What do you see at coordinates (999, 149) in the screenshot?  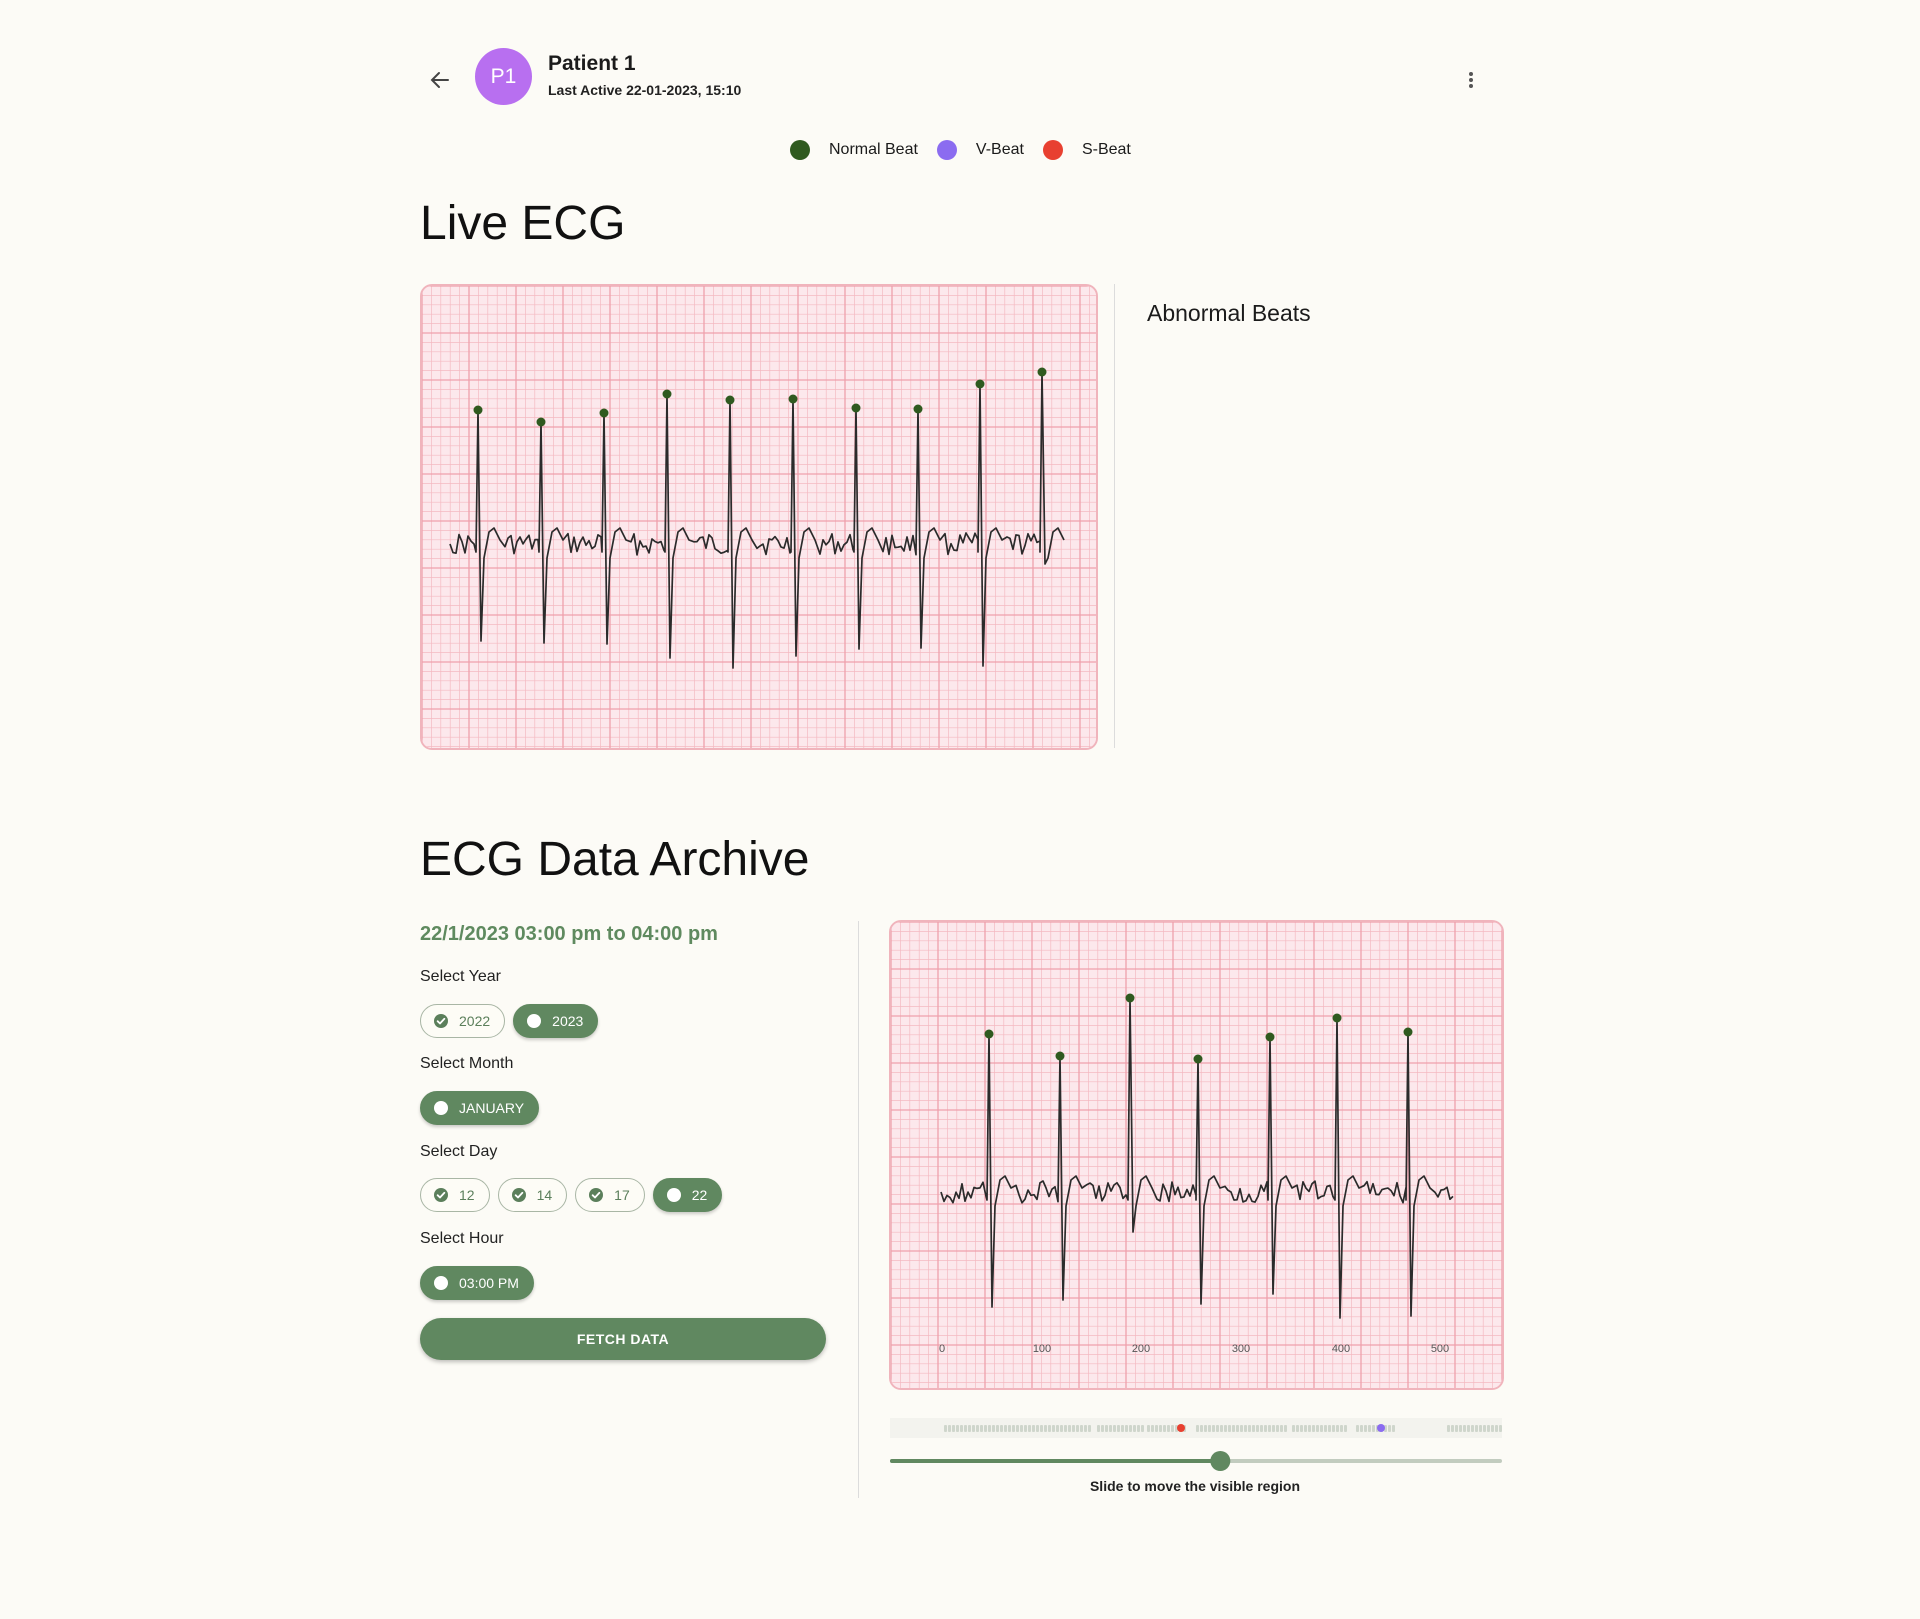 I see `legend-label-v-beat: V-Beat` at bounding box center [999, 149].